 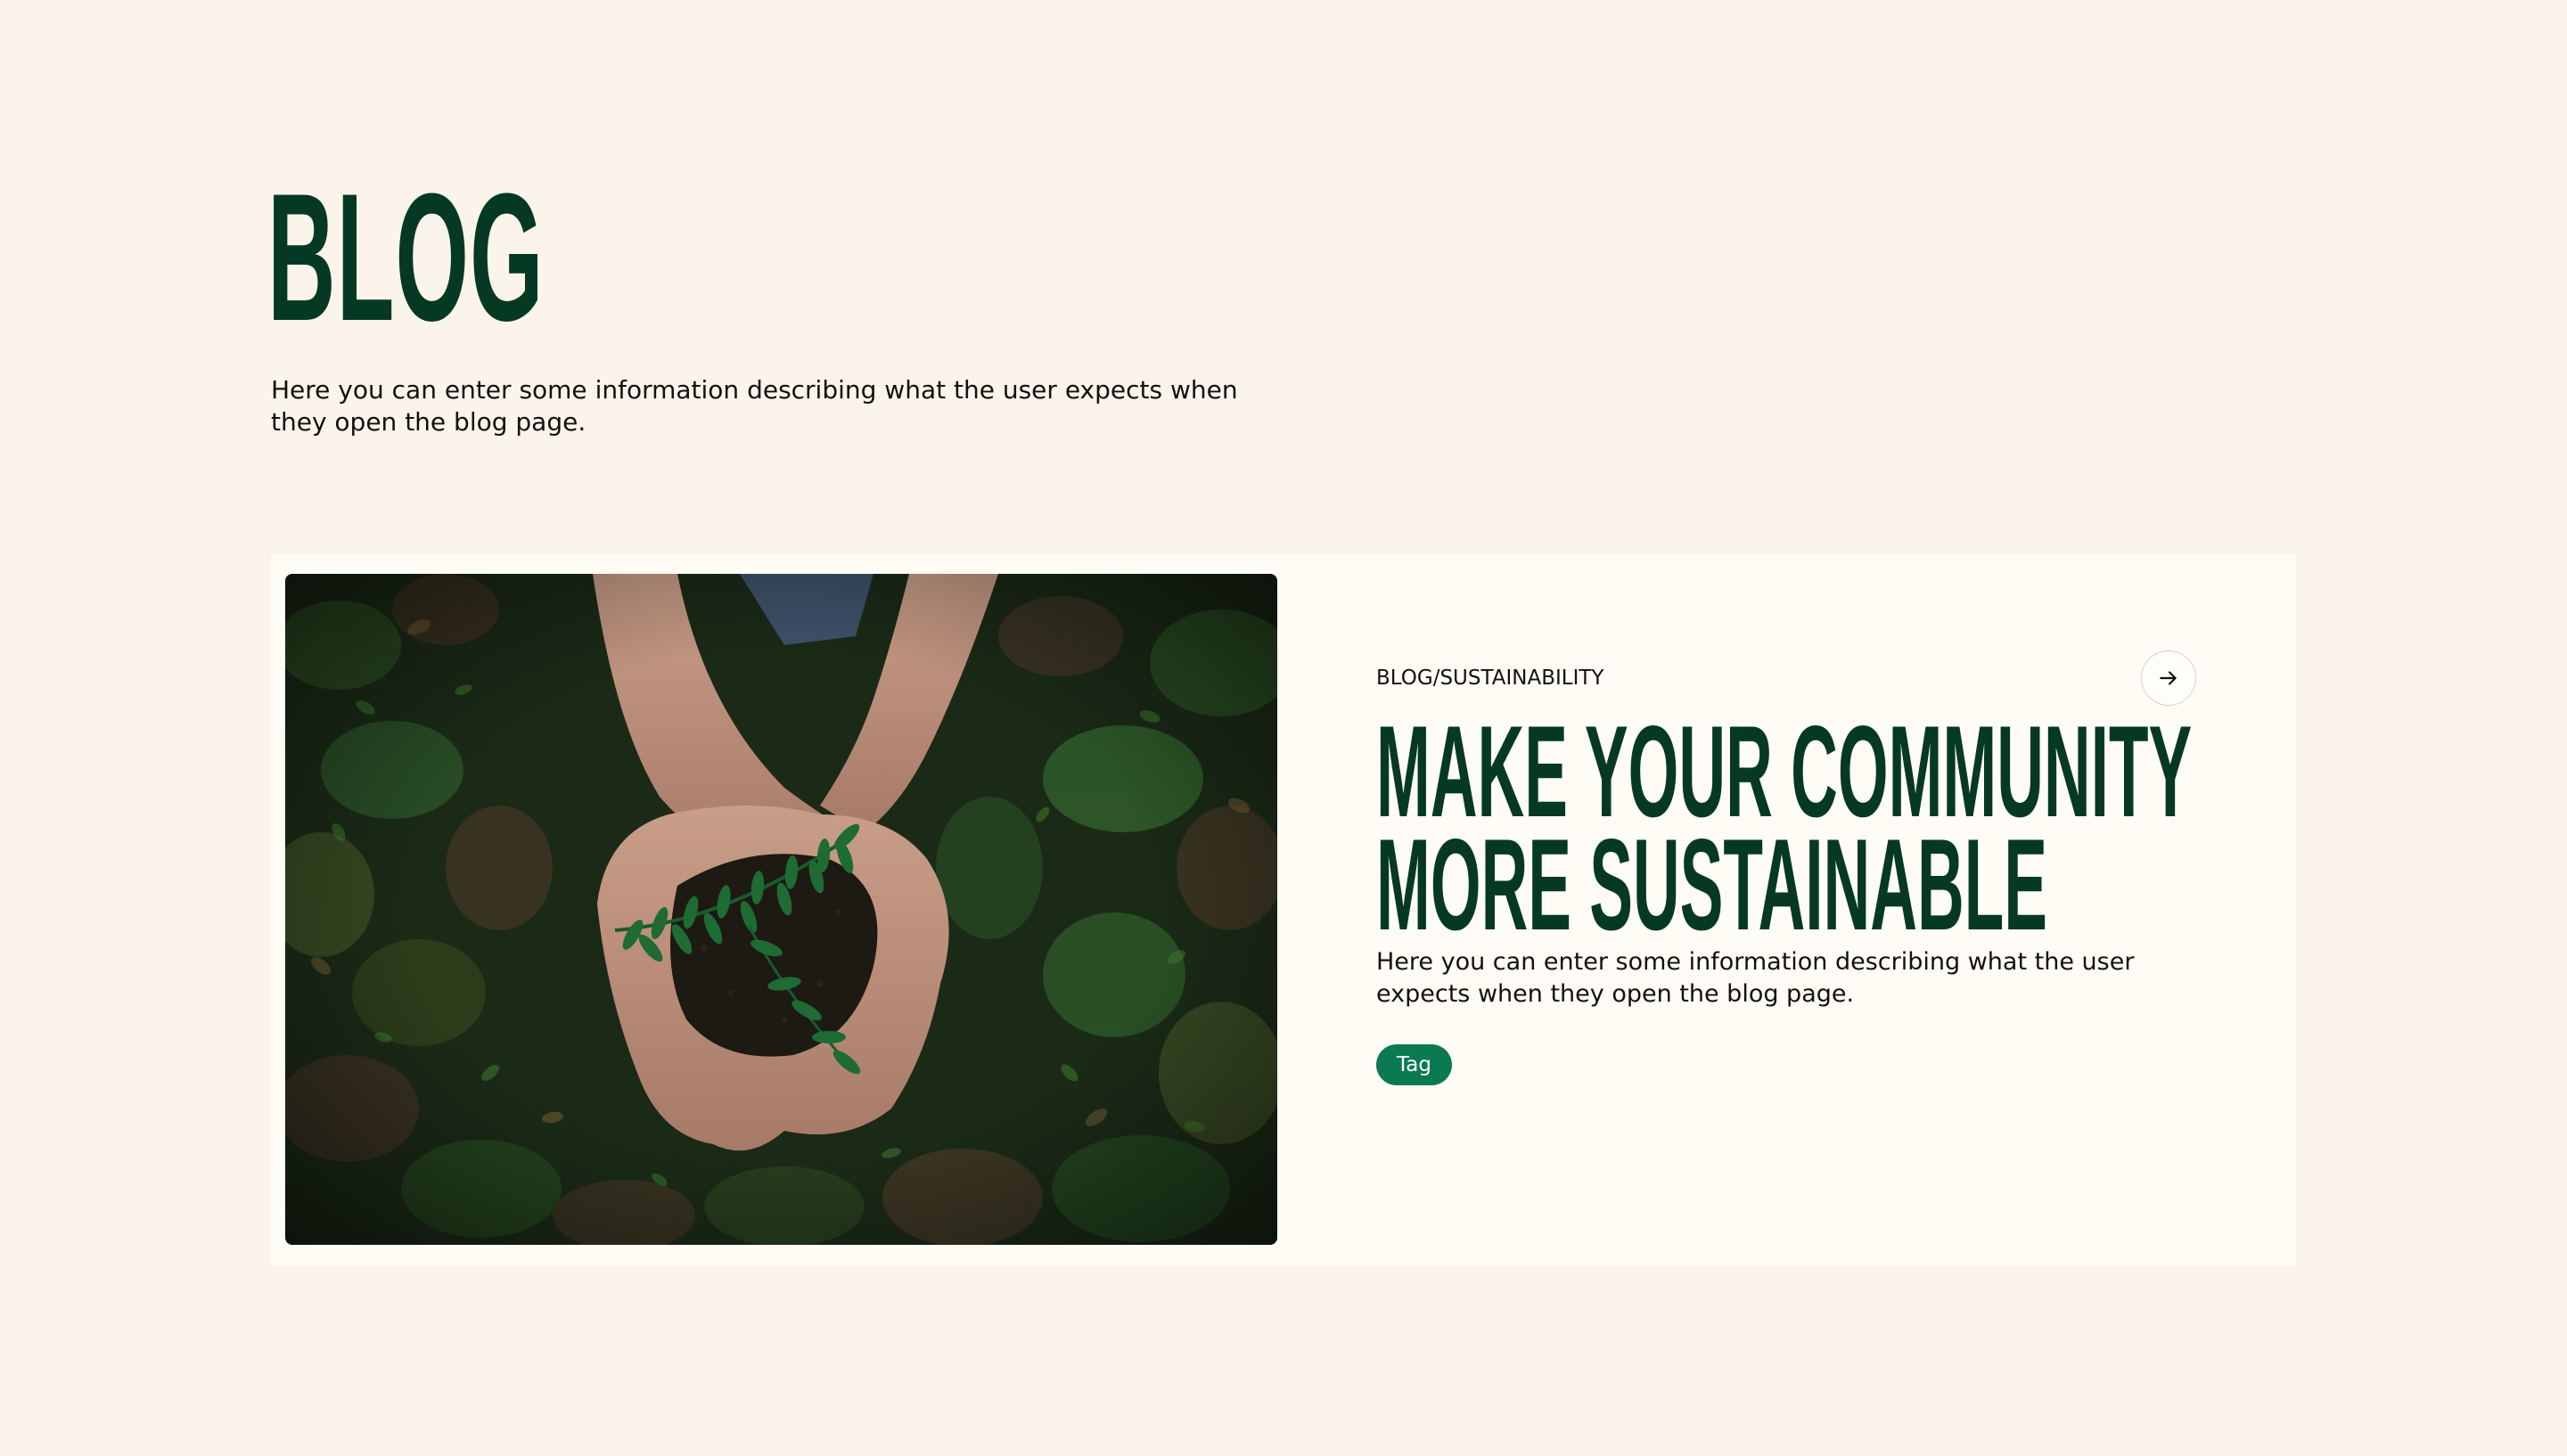 I want to click on page-title: BLOG, so click(x=406, y=257).